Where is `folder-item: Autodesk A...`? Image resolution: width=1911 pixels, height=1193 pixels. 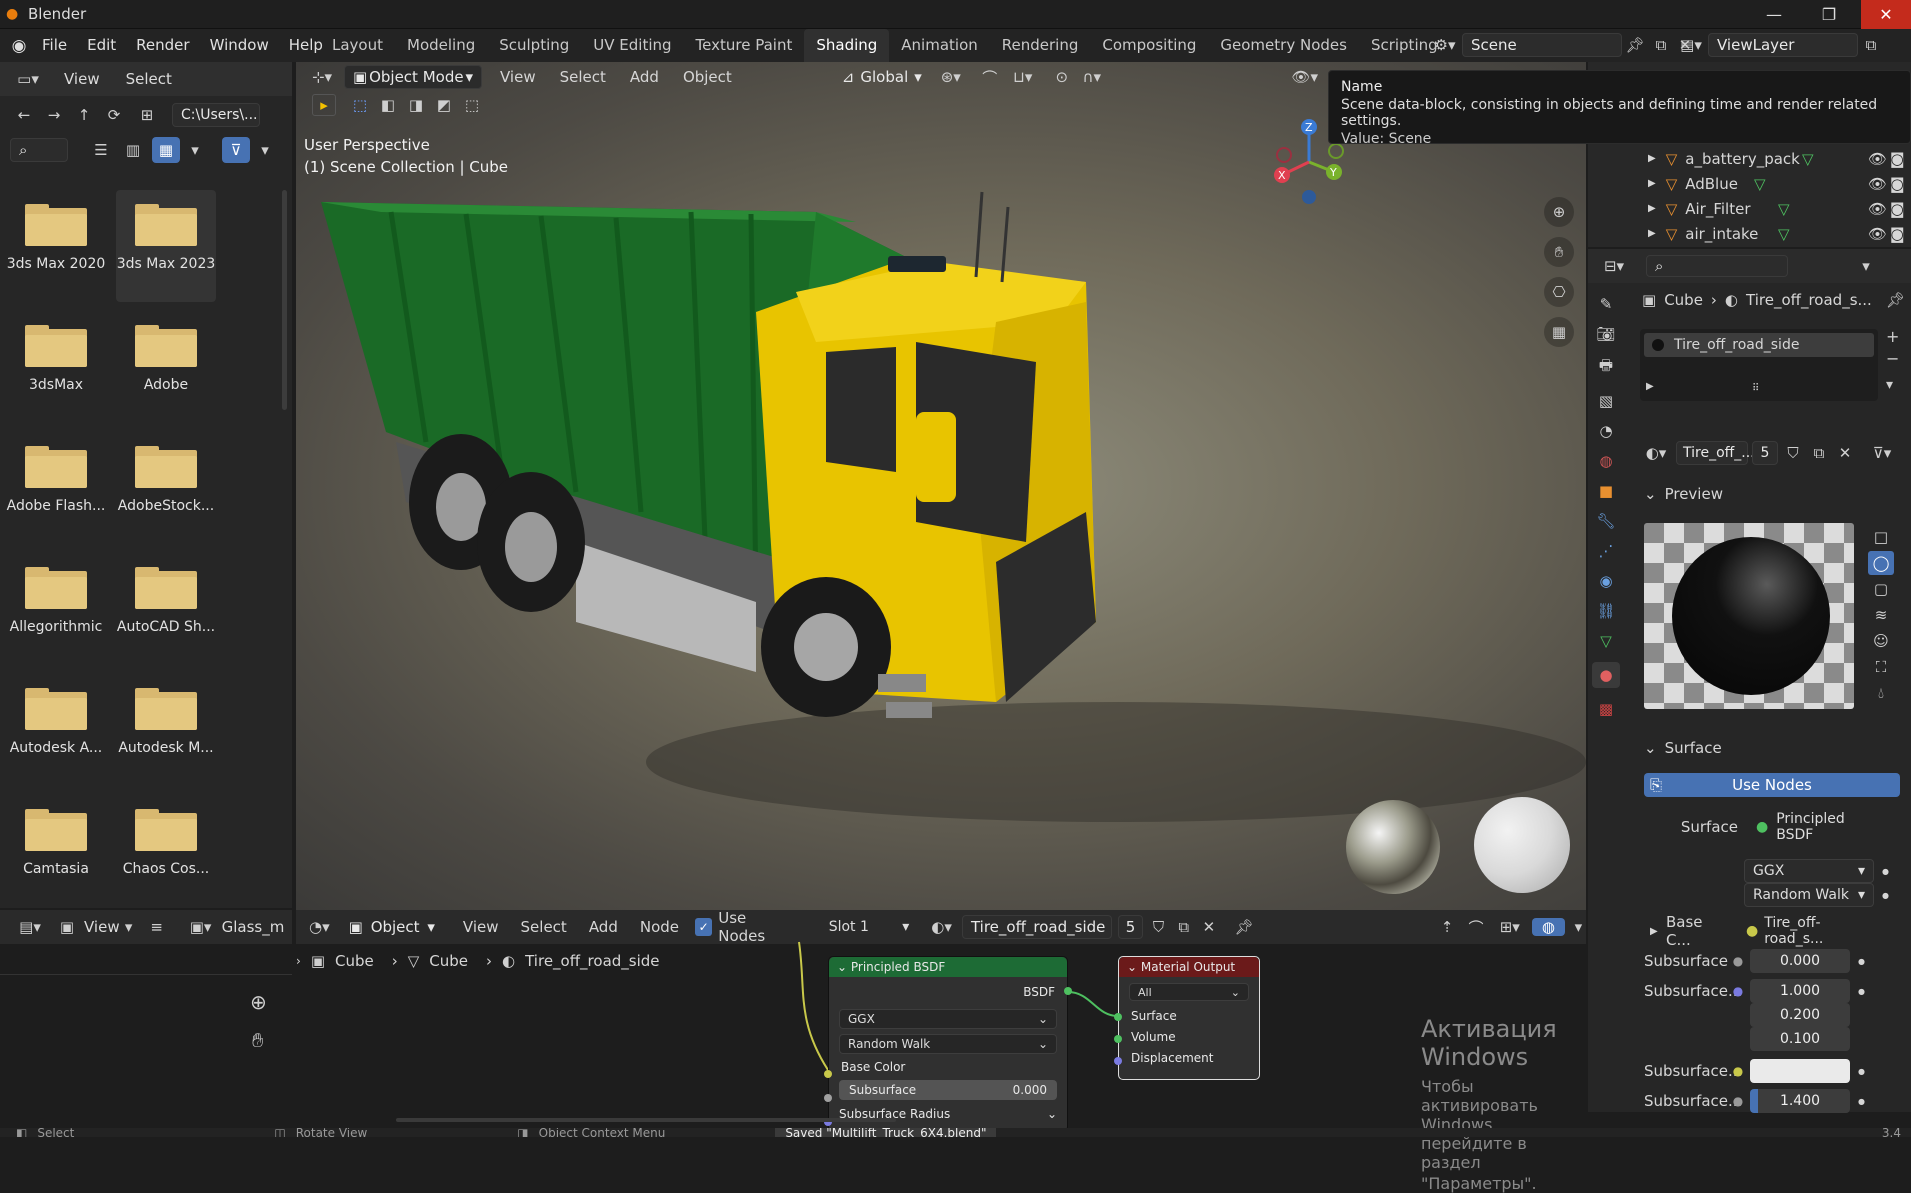
folder-item: Autodesk A... is located at coordinates (56, 715).